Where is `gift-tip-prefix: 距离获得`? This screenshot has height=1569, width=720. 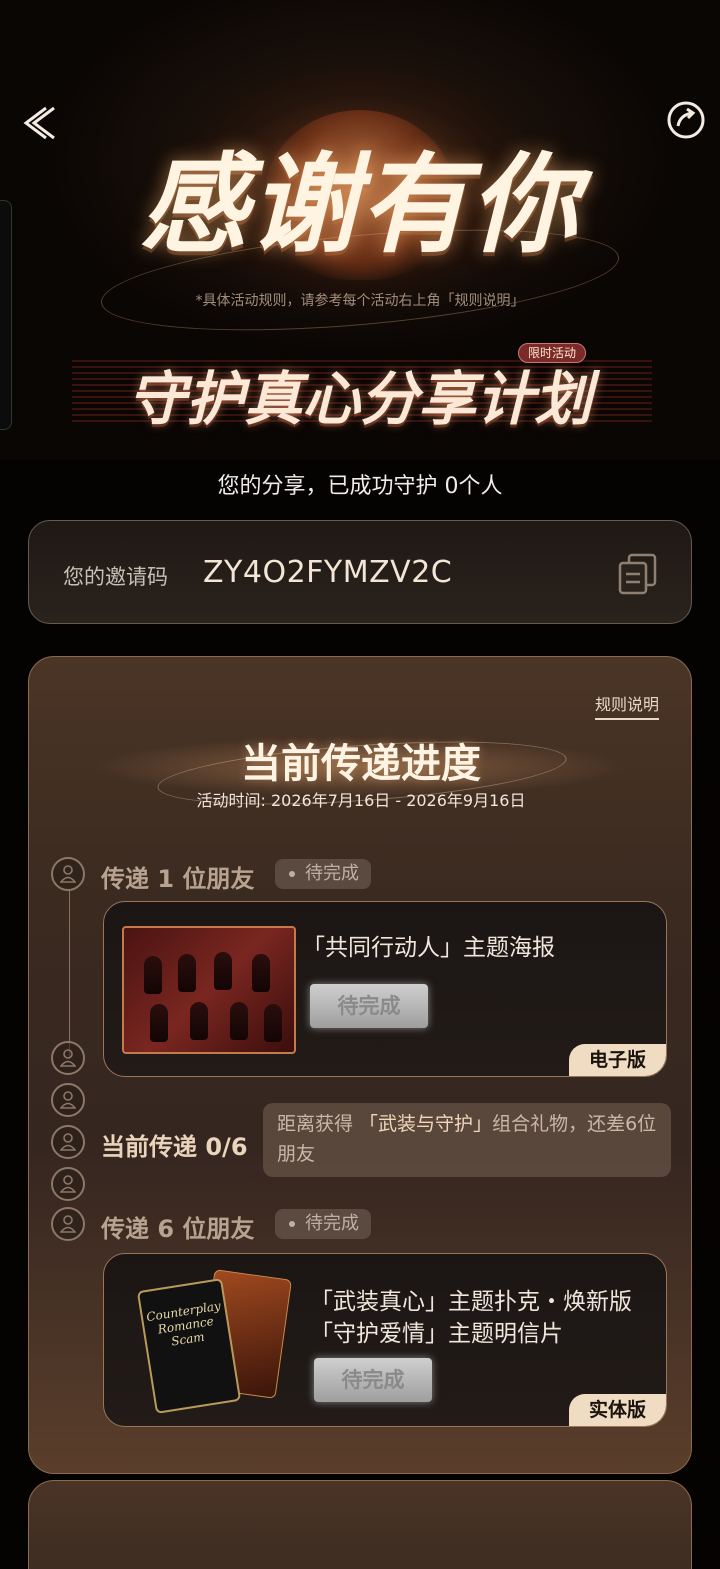 gift-tip-prefix: 距离获得 is located at coordinates (318, 1124).